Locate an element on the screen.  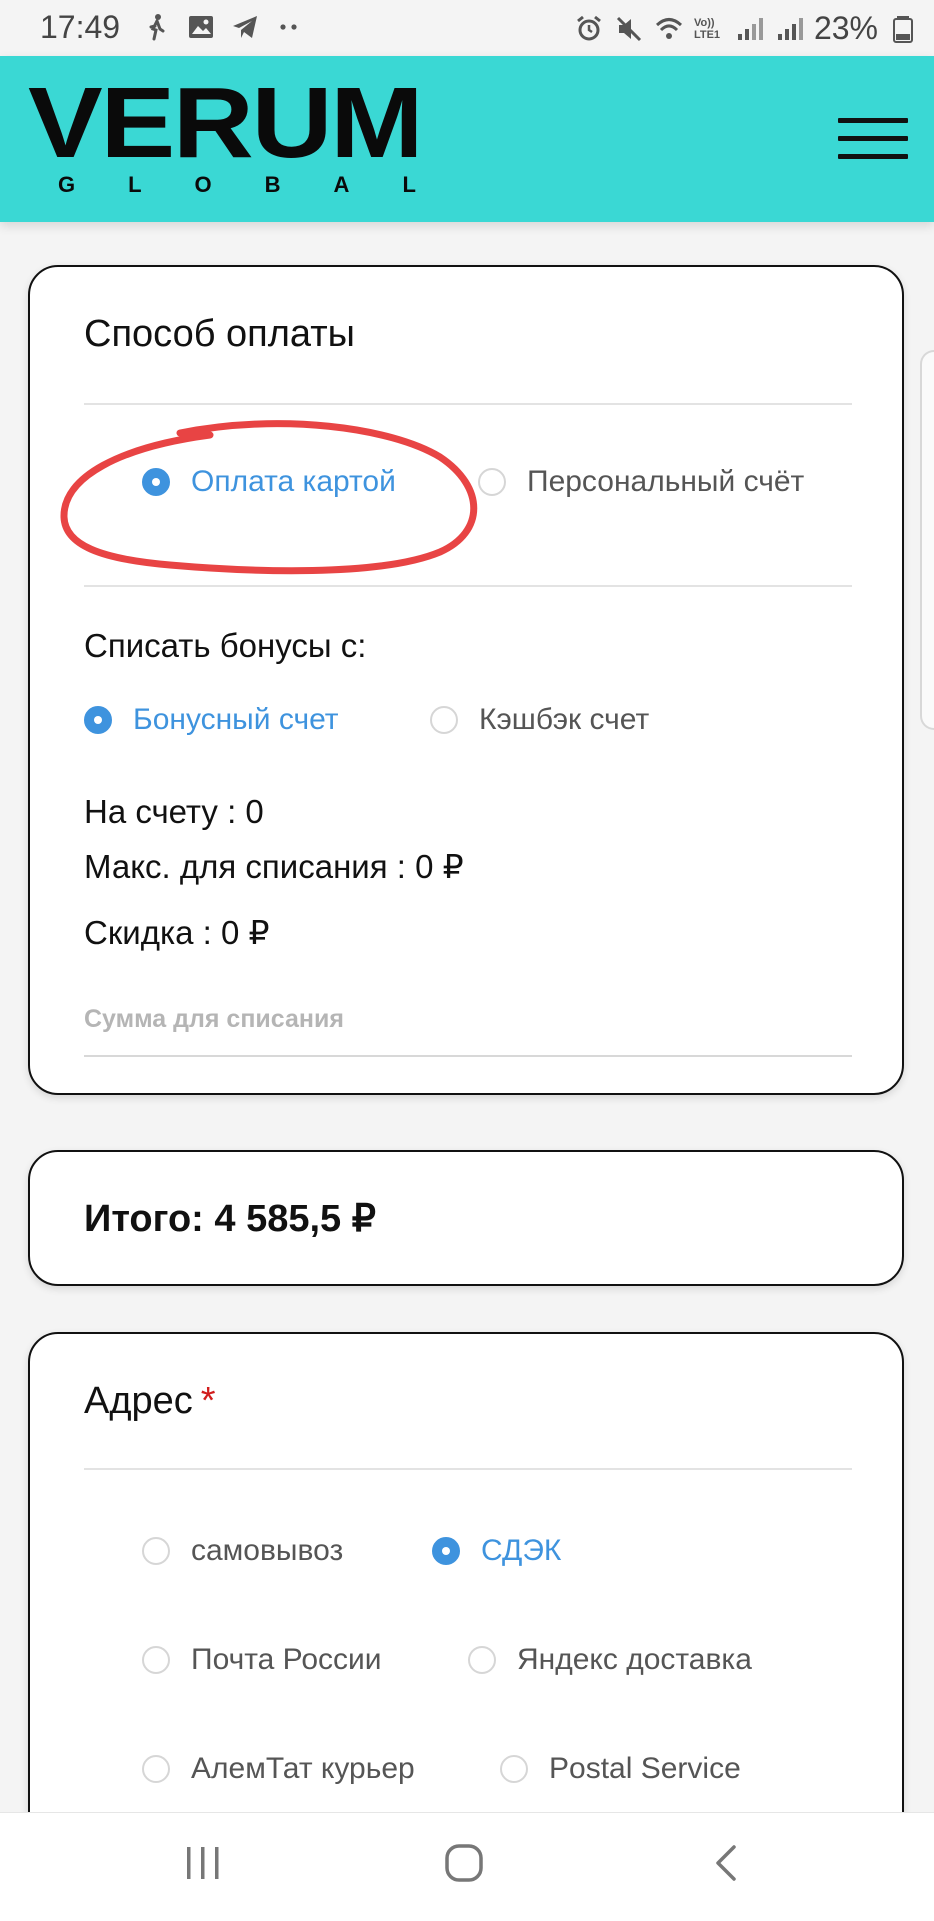
address-title: Адрес * is located at coordinates (150, 1401).